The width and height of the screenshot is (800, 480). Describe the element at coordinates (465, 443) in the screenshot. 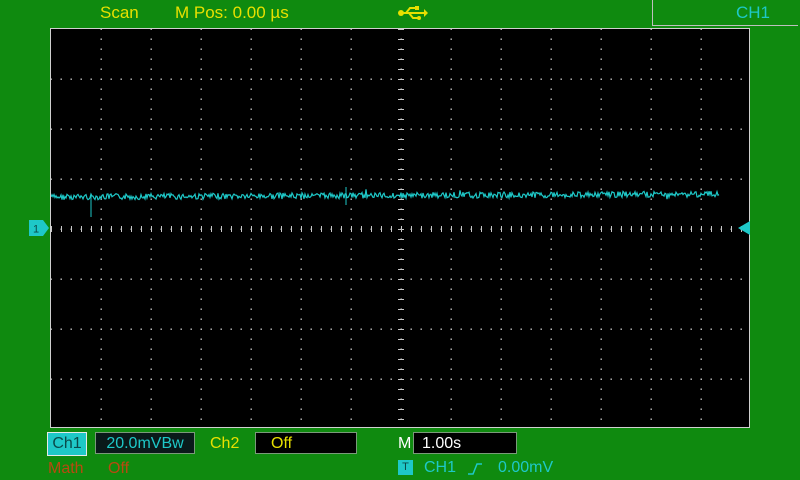

I see `timebase-readout: 1.00s` at that location.